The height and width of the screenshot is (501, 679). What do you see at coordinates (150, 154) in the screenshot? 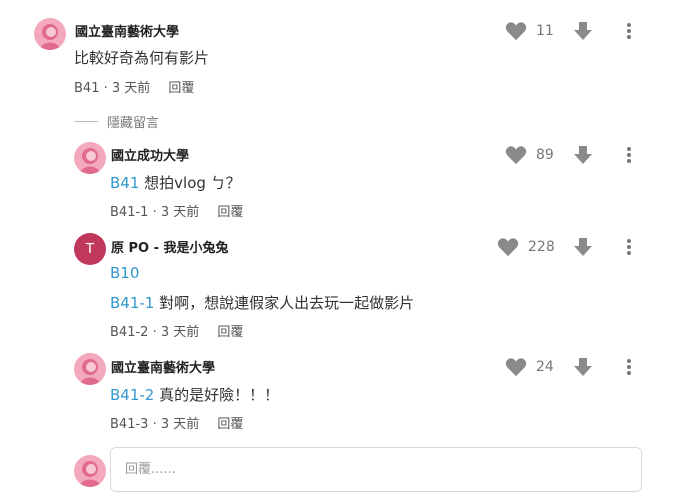
I see `comment-author: 國立成功大學` at bounding box center [150, 154].